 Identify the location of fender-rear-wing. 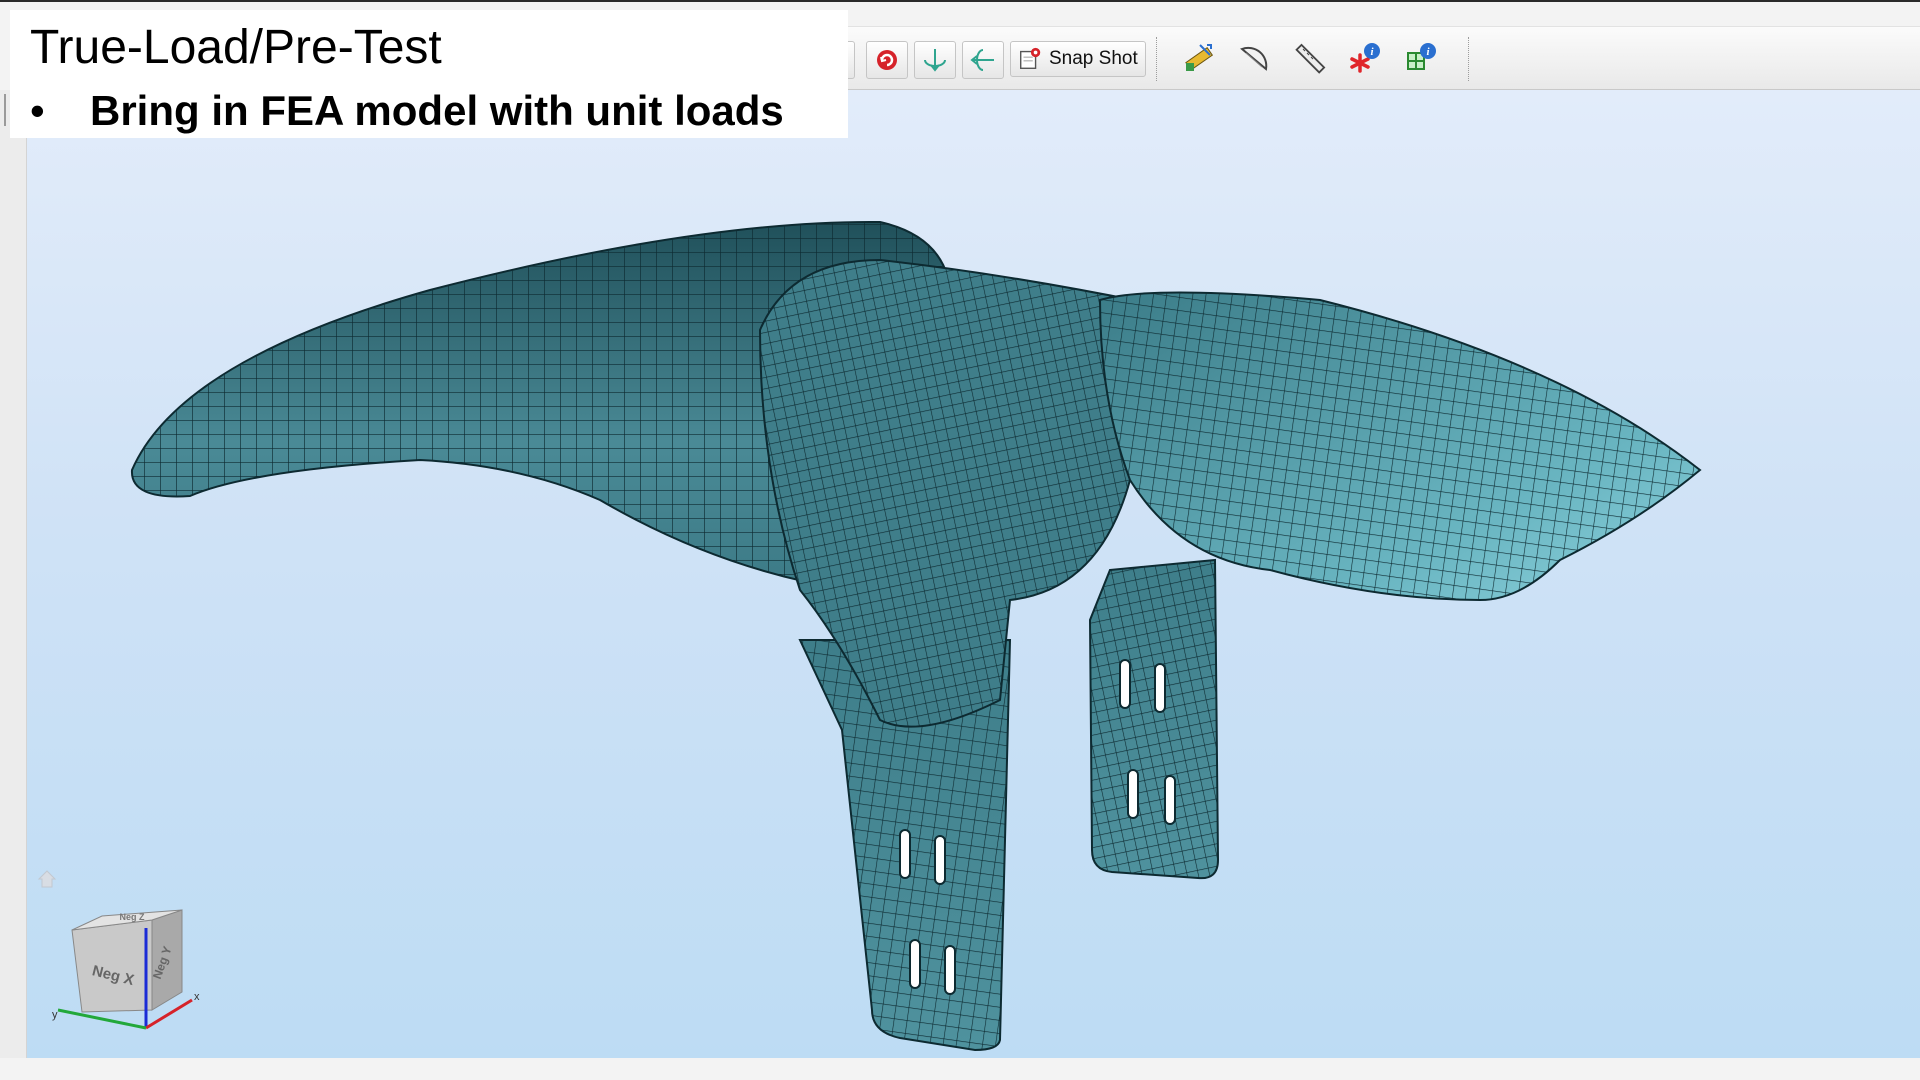
(1400, 446).